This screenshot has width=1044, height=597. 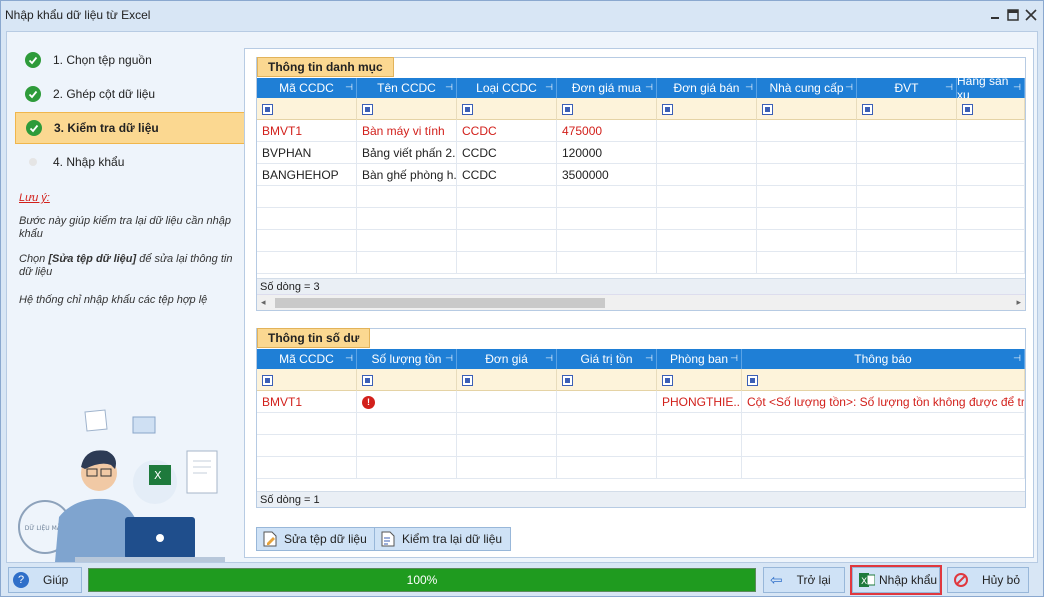 What do you see at coordinates (607, 88) in the screenshot?
I see `column-header: Đơn giá mua ⊣` at bounding box center [607, 88].